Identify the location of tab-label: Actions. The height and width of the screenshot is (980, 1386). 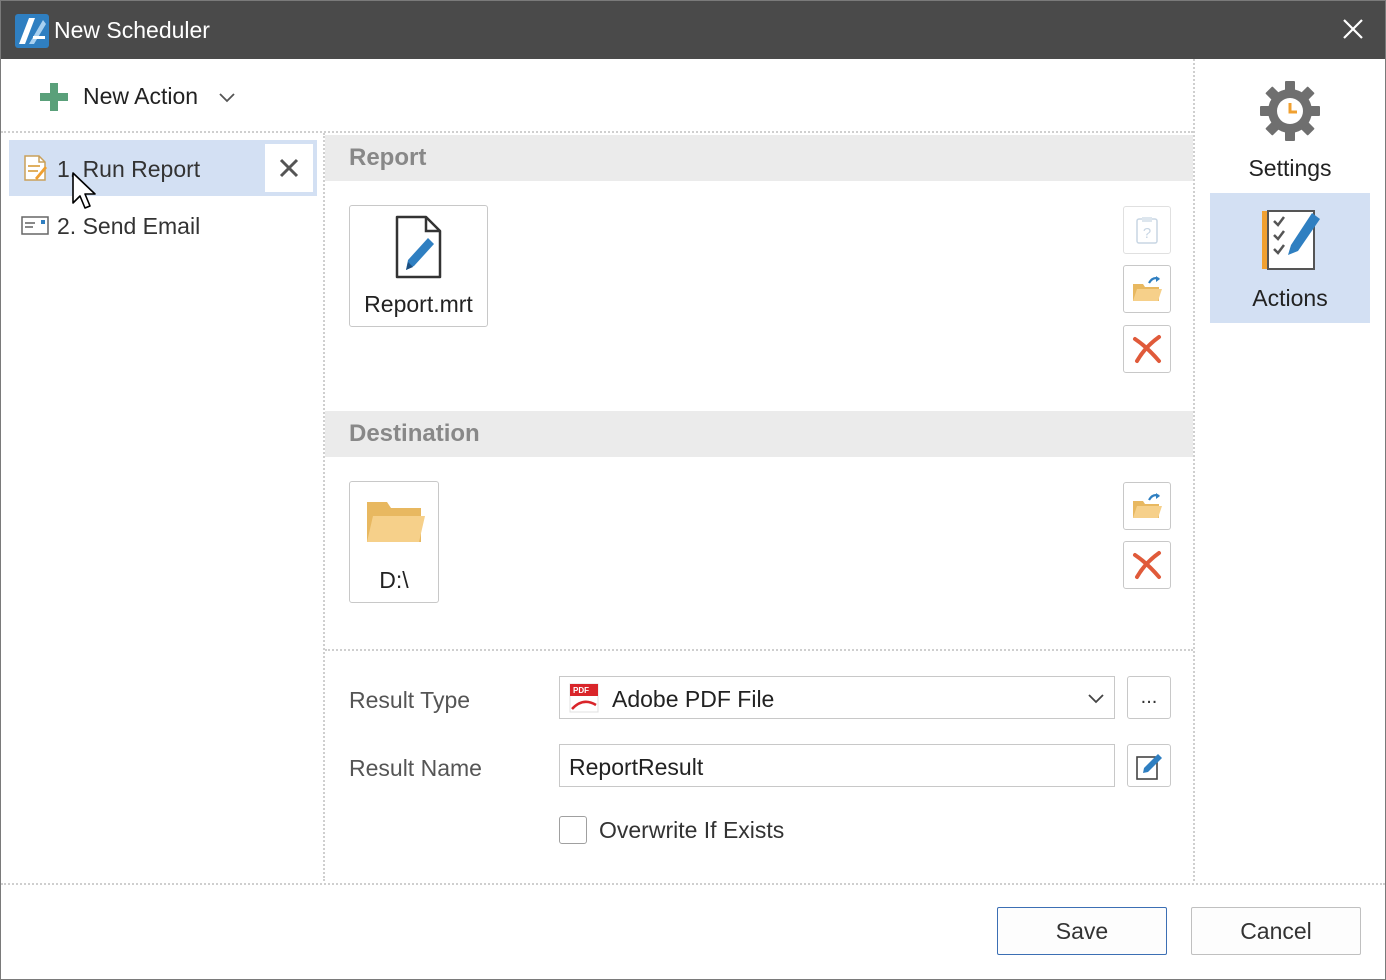
(1290, 298).